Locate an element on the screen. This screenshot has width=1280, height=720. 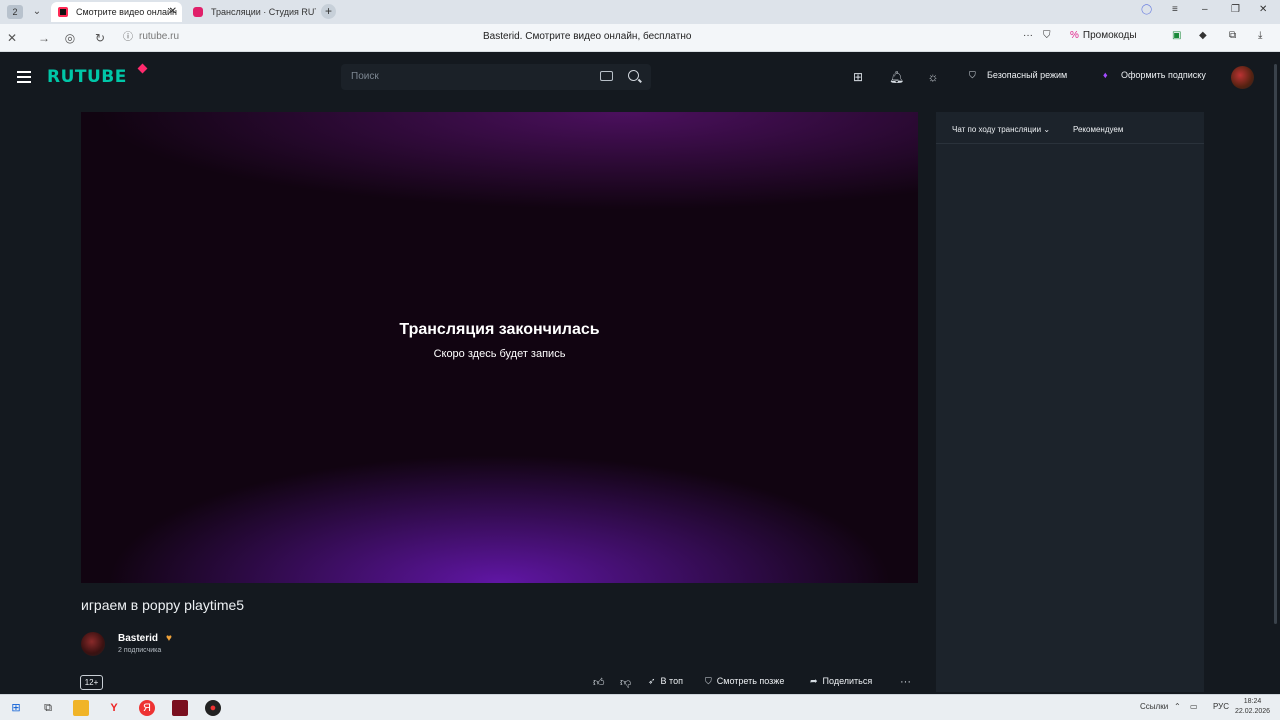
browser-tab-studio: Трансляции · Студия RUT is located at coordinates (251, 12).